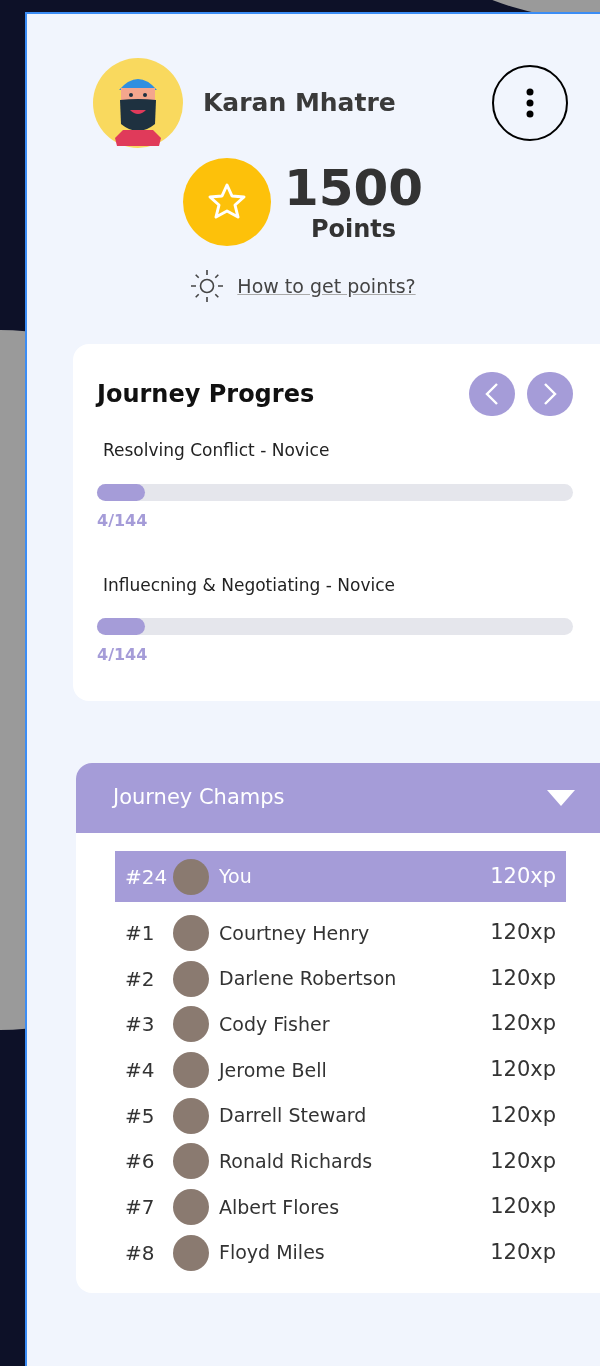  What do you see at coordinates (293, 1116) in the screenshot?
I see `player-name: Darrell Steward` at bounding box center [293, 1116].